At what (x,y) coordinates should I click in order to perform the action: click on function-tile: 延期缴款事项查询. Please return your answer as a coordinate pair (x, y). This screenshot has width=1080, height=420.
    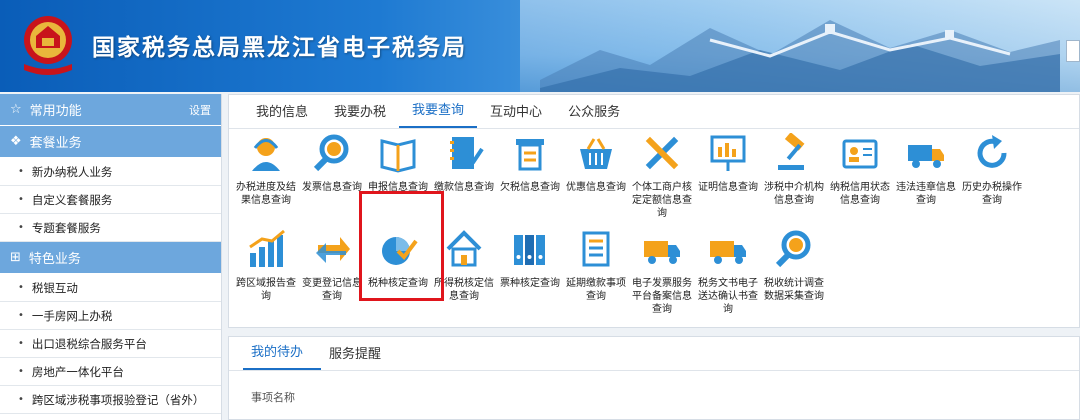
    Looking at the image, I should click on (596, 266).